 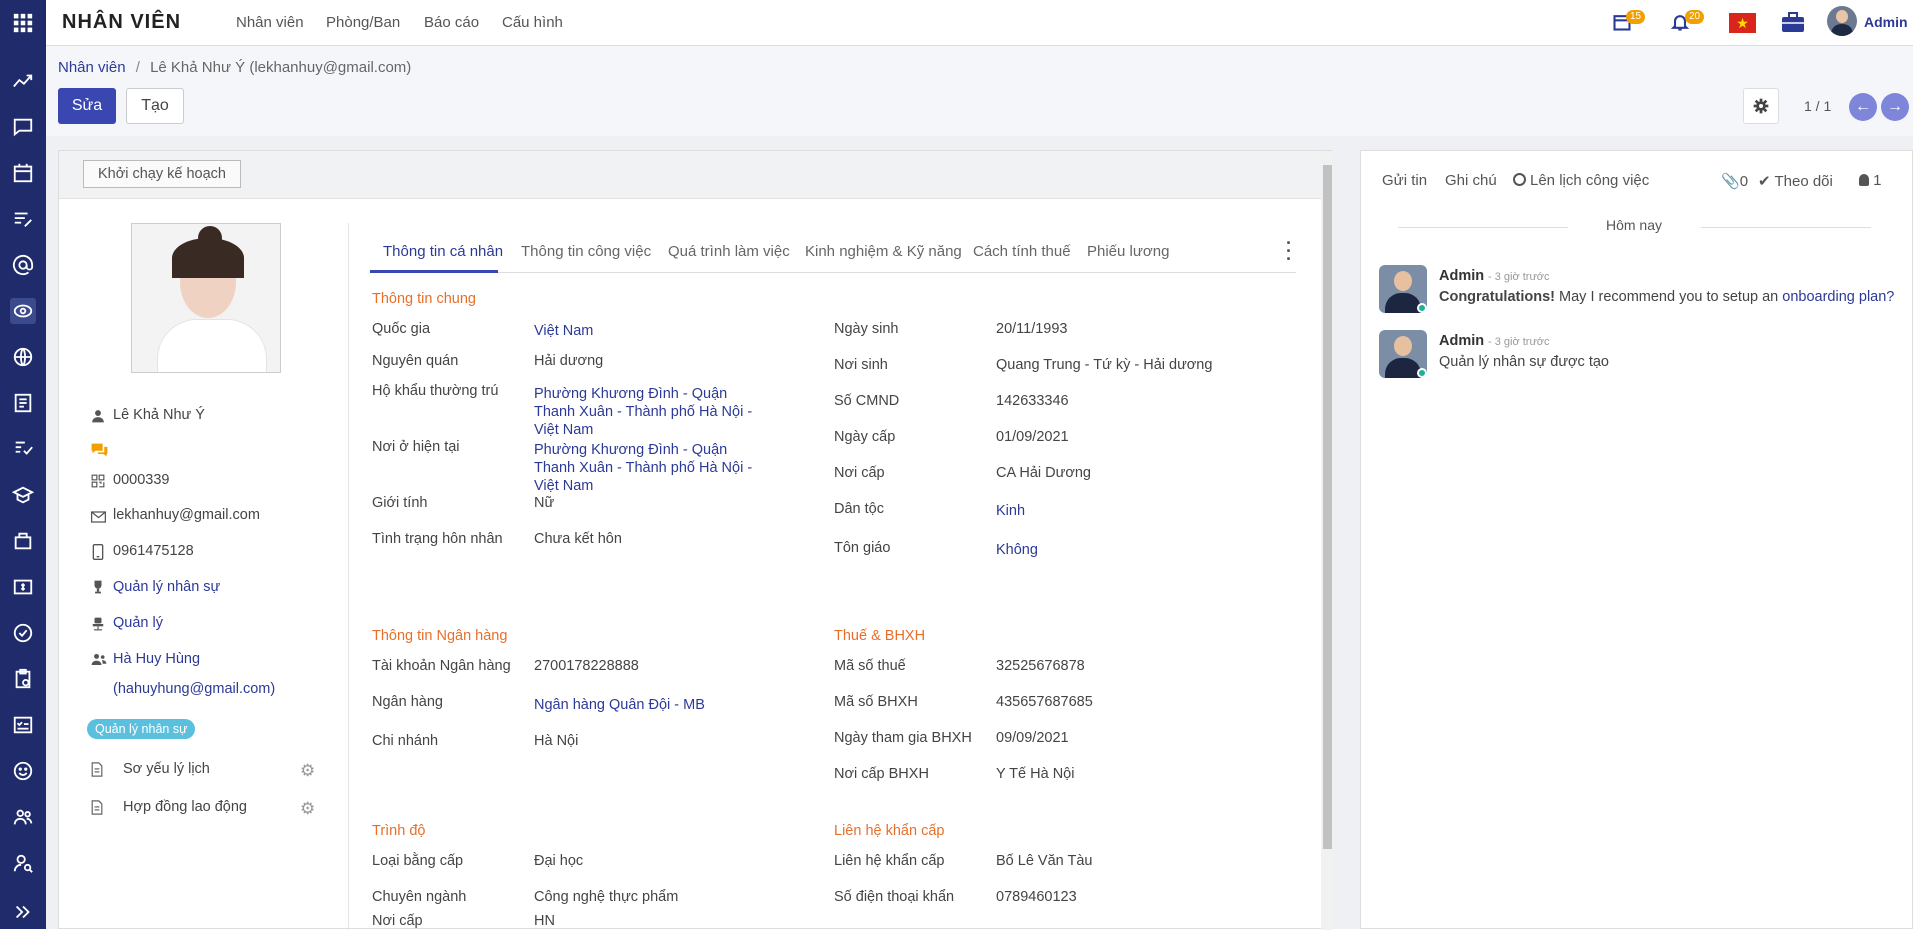 I want to click on onboarding-plan-link: onboarding plan?, so click(x=1838, y=297).